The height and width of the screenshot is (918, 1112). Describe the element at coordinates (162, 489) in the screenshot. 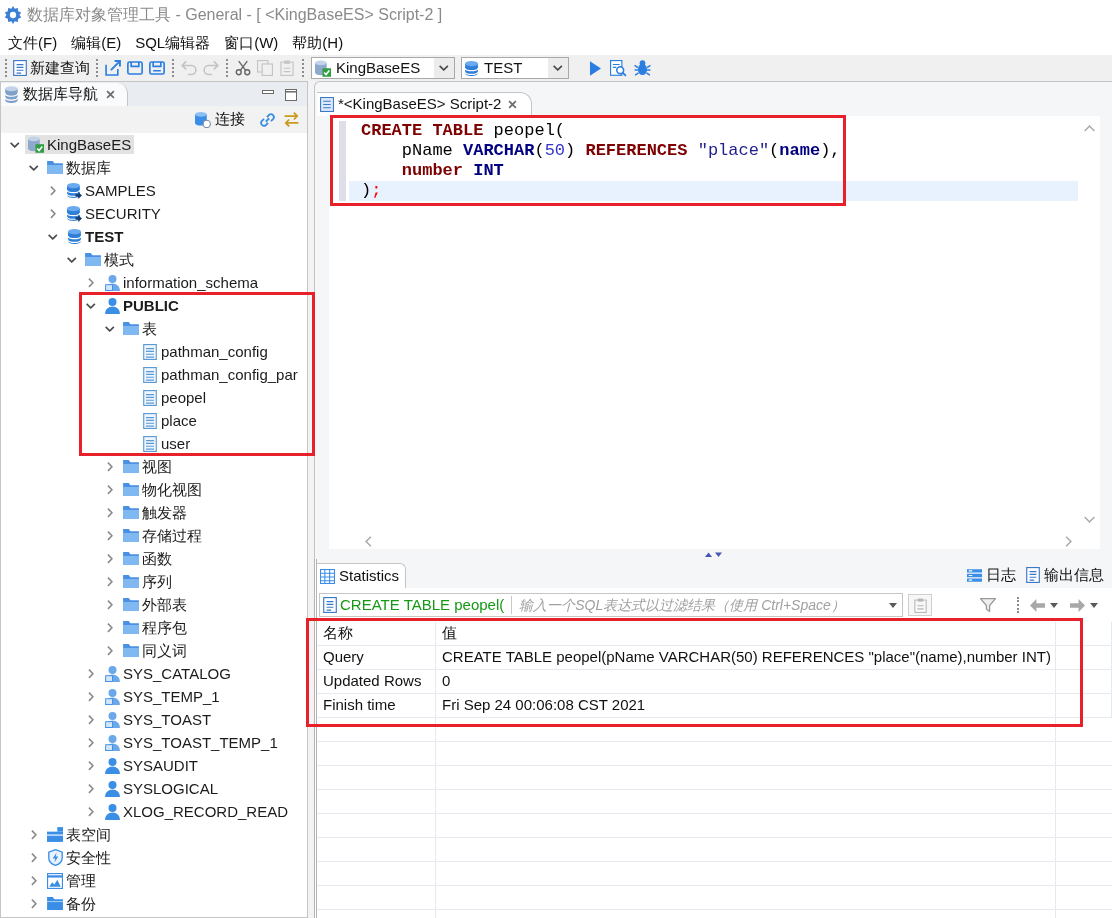

I see `tree-item: 物化视图` at that location.